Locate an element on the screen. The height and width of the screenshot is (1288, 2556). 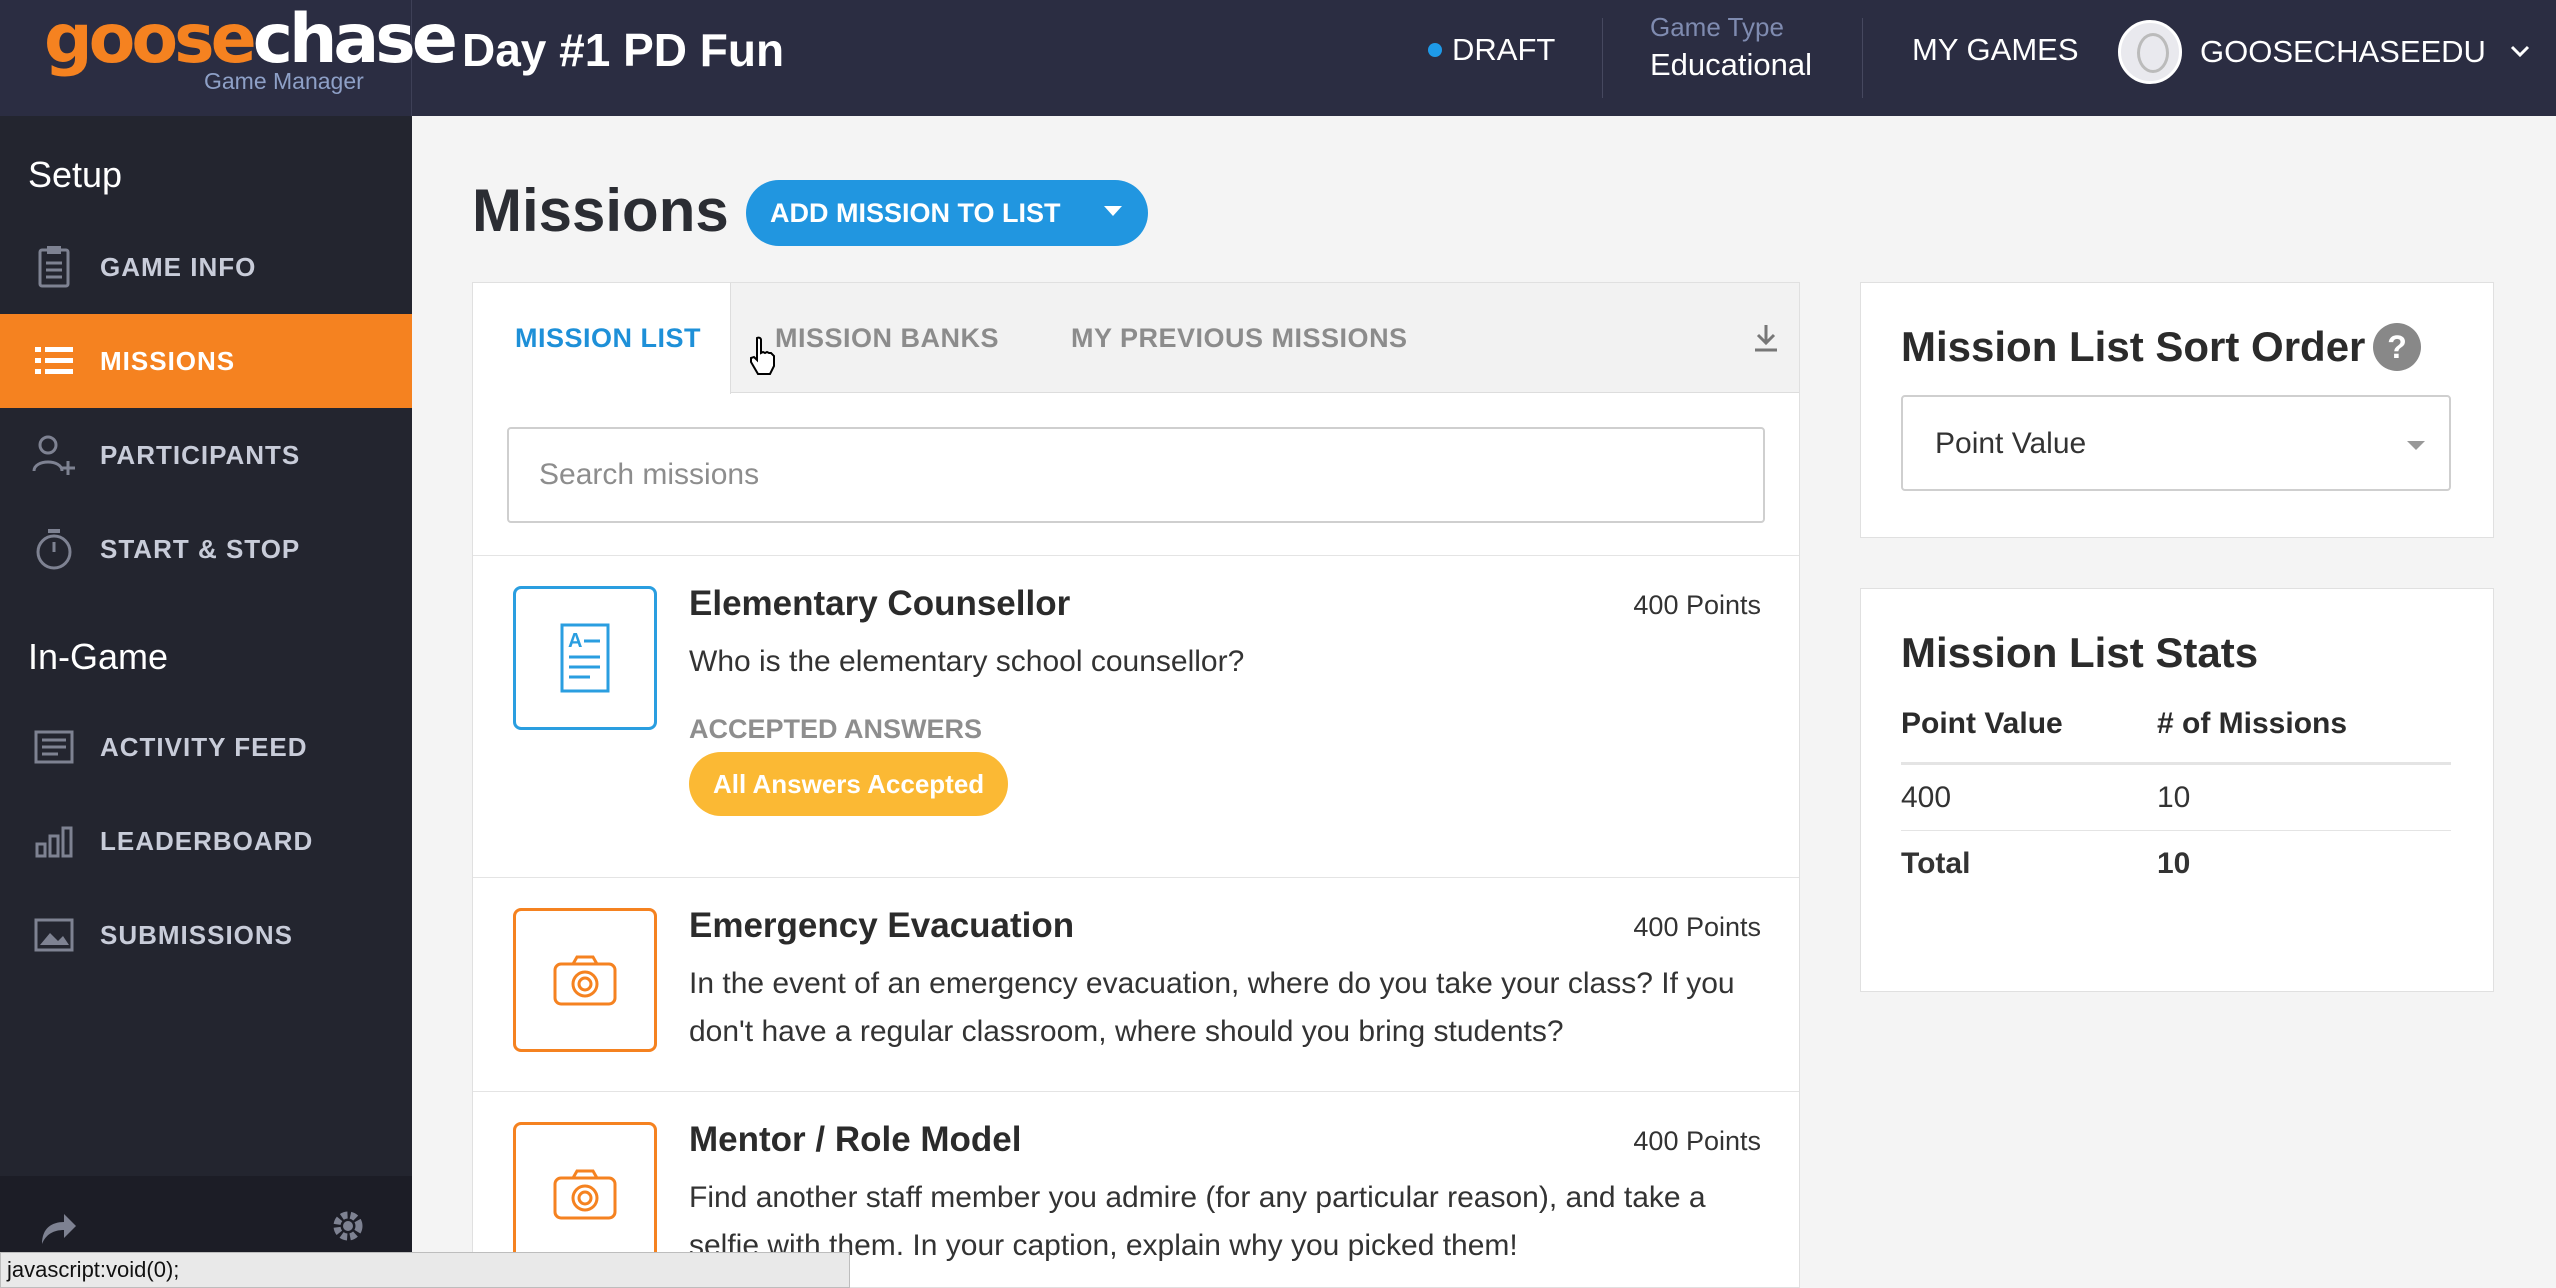
stats-header-point-value: Point Value is located at coordinates (1982, 723).